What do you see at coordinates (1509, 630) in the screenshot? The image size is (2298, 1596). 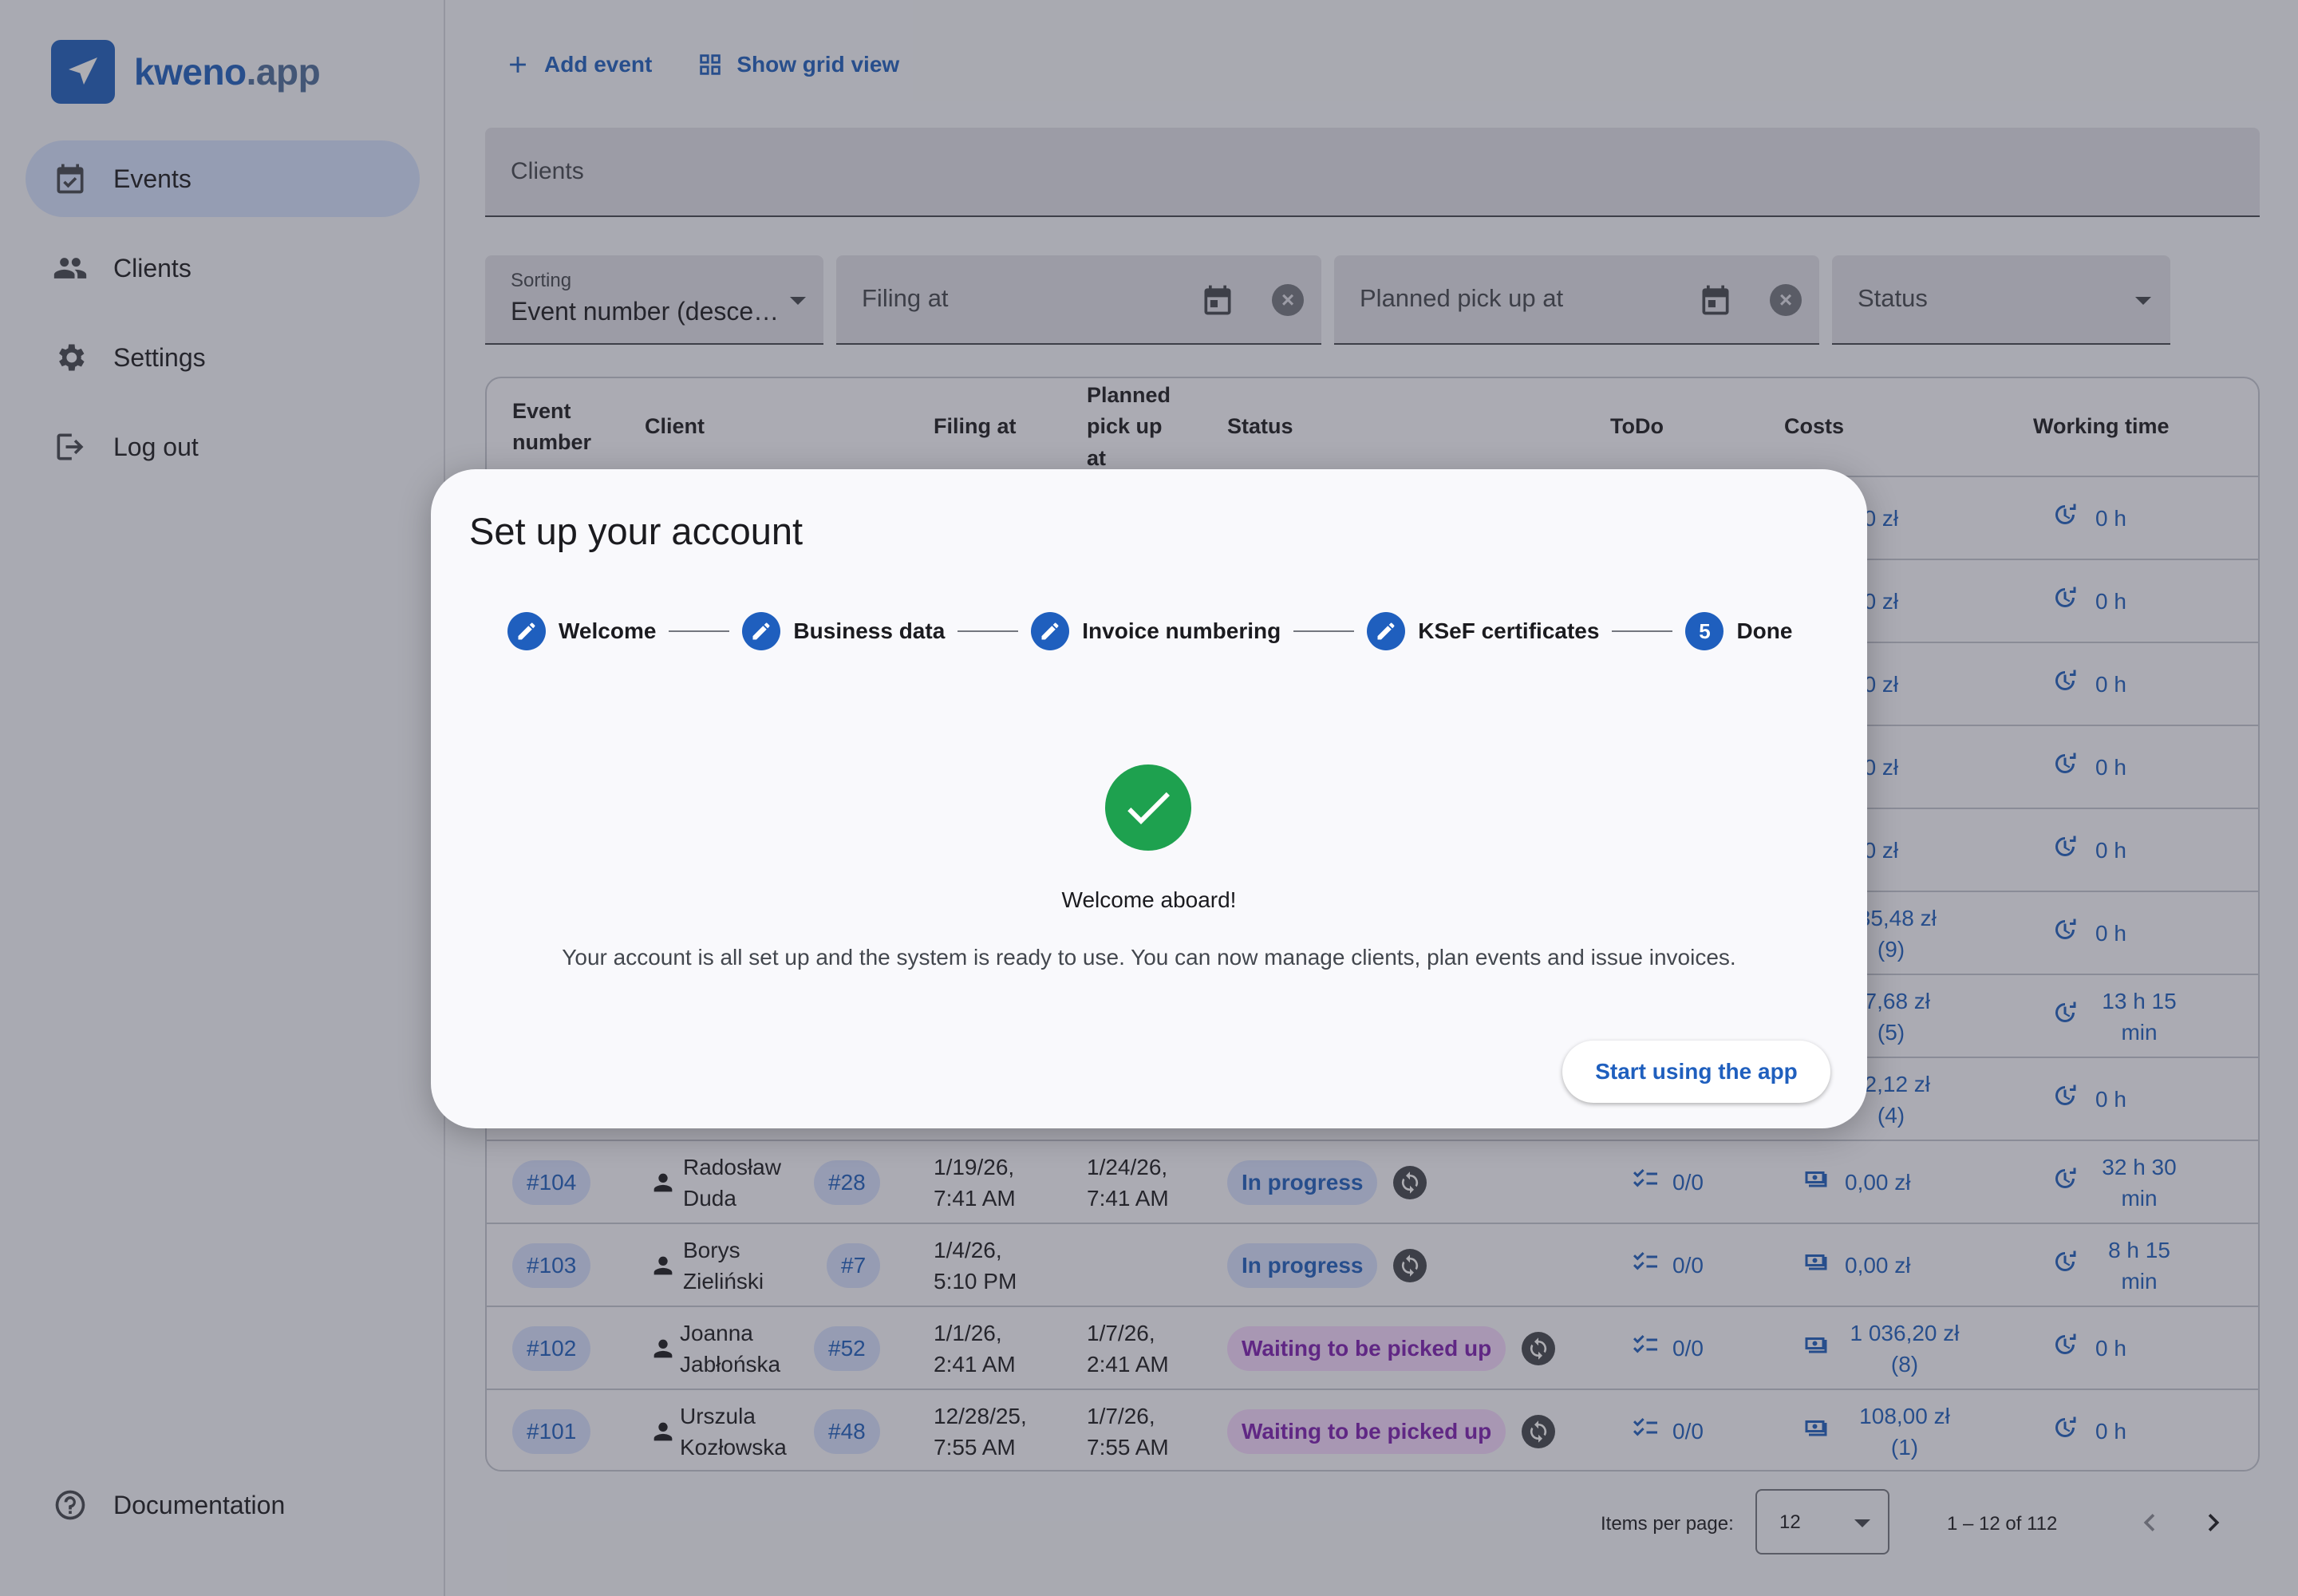 I see `step-label: KSeF certificates` at bounding box center [1509, 630].